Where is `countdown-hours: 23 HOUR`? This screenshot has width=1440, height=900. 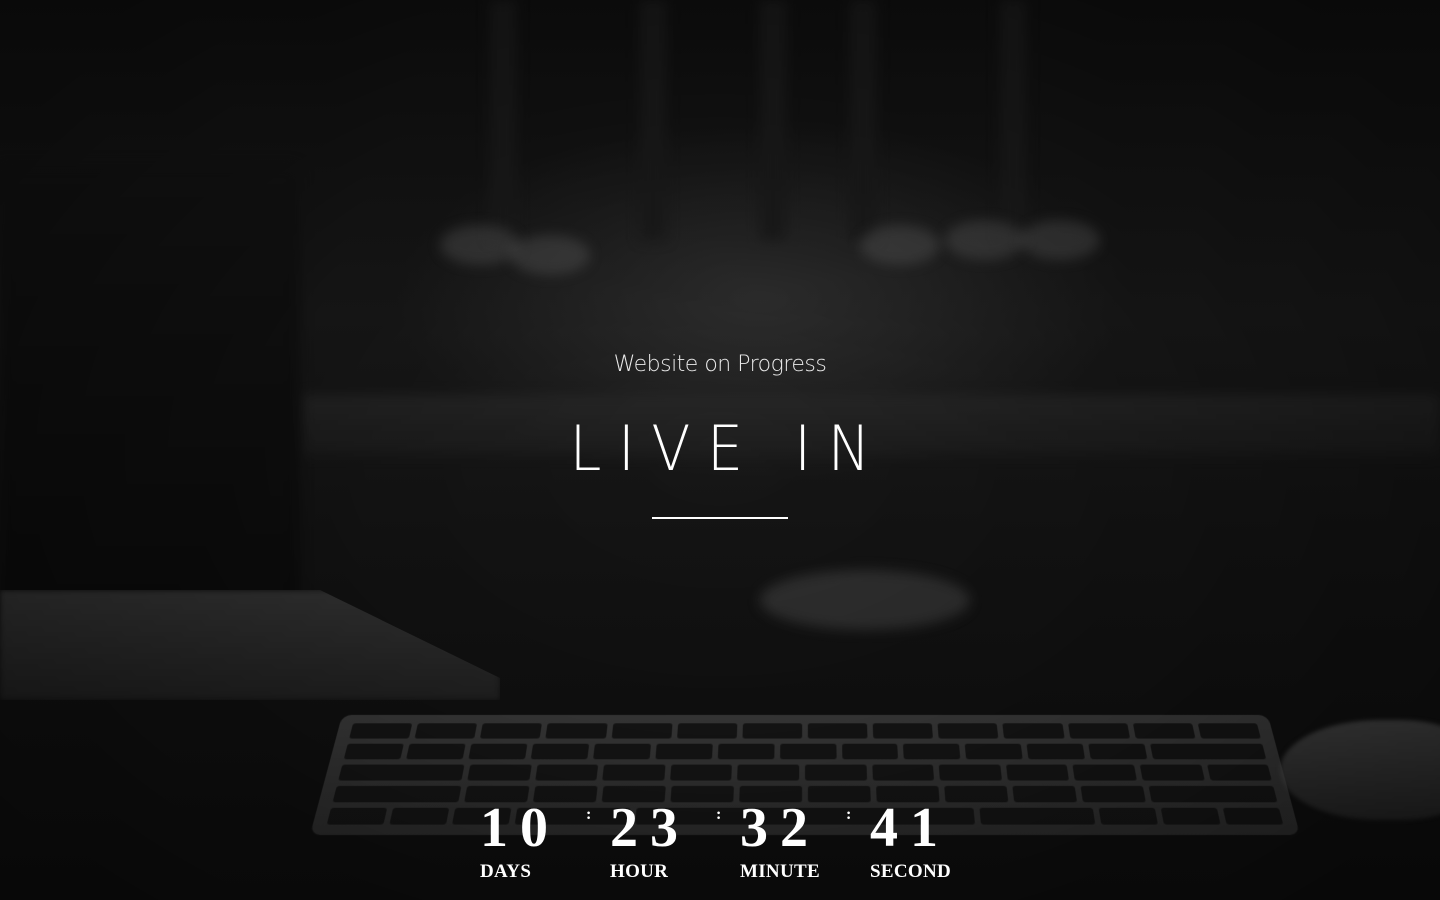
countdown-hours: 23 HOUR is located at coordinates (650, 840).